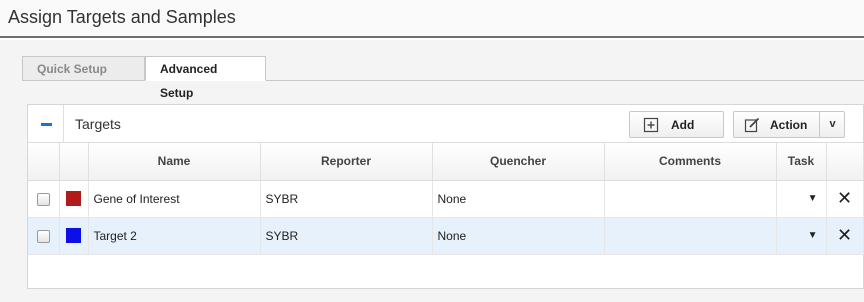 This screenshot has width=864, height=302. I want to click on target-name-cell: Gene of Interest, so click(174, 199).